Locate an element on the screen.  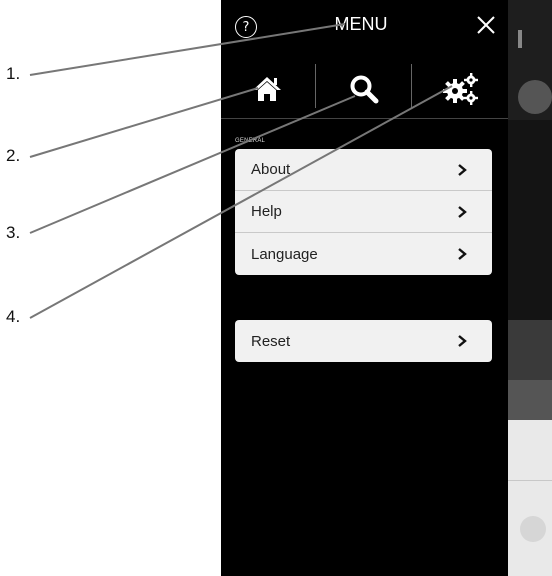
menu-item-label: Help is located at coordinates (266, 211).